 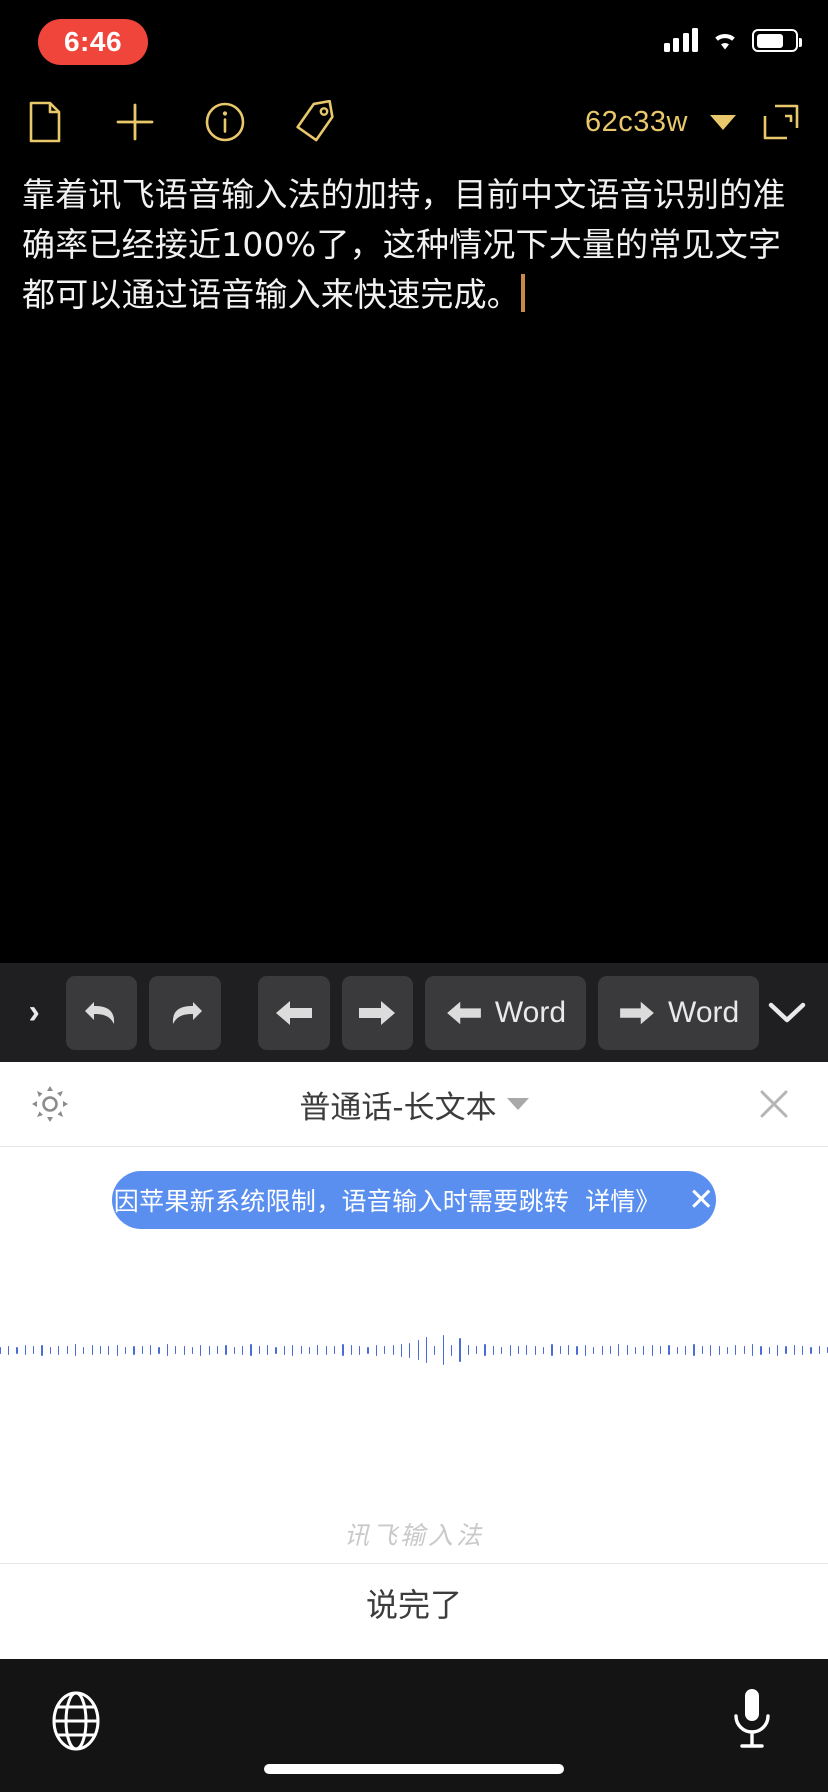 I want to click on toolbar-expand-chevron-icon: ›, so click(x=34, y=1012).